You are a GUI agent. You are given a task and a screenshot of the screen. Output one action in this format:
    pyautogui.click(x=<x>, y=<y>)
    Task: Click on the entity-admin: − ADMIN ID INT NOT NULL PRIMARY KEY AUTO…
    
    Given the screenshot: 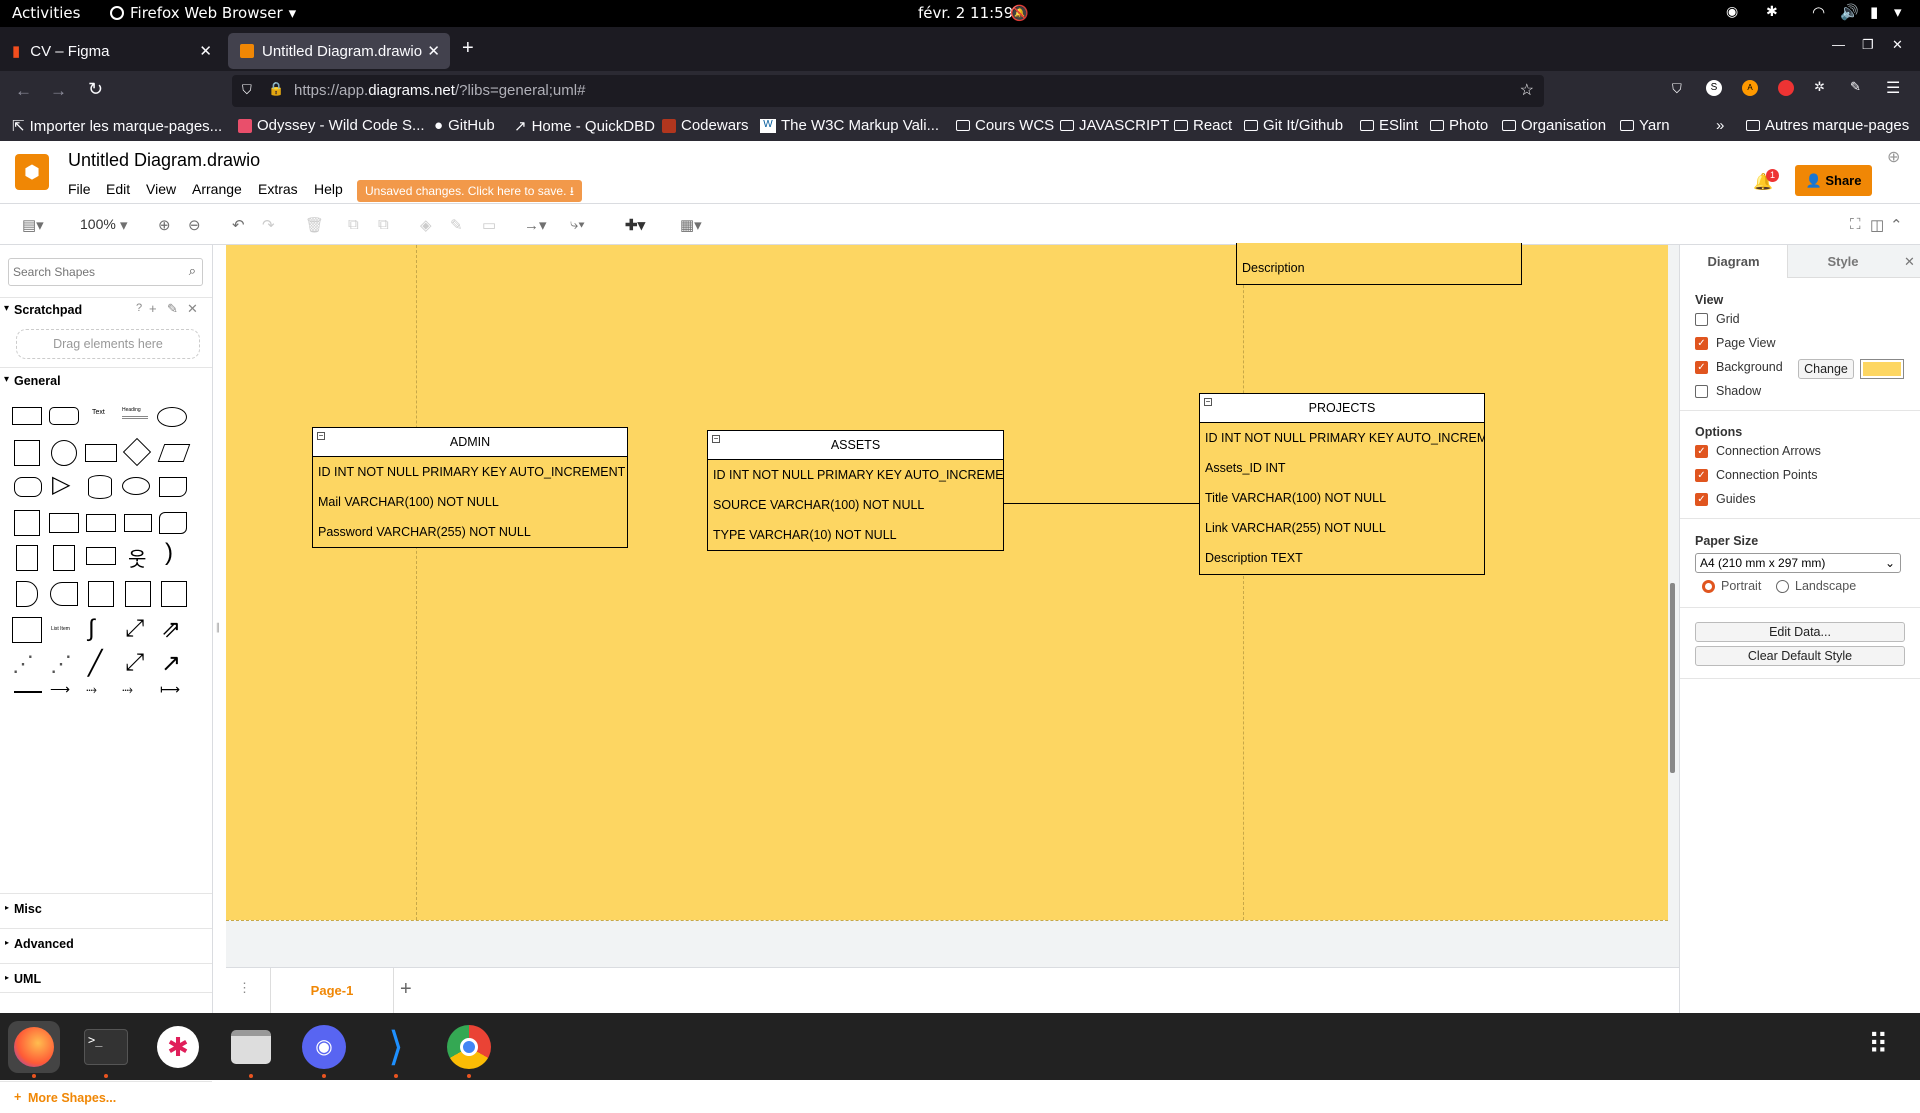 What is the action you would take?
    pyautogui.click(x=470, y=487)
    